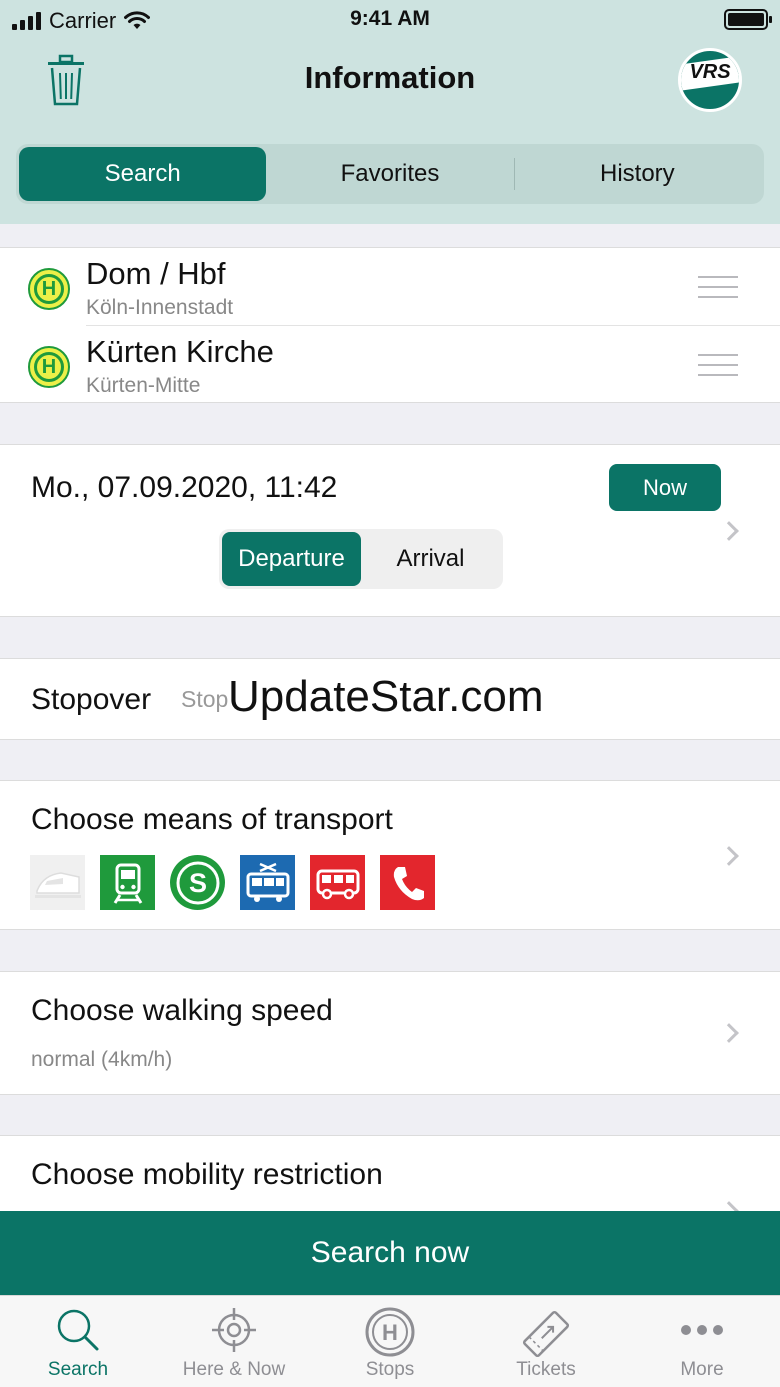 The width and height of the screenshot is (780, 1387). I want to click on segment-favorites: Favorites, so click(389, 174).